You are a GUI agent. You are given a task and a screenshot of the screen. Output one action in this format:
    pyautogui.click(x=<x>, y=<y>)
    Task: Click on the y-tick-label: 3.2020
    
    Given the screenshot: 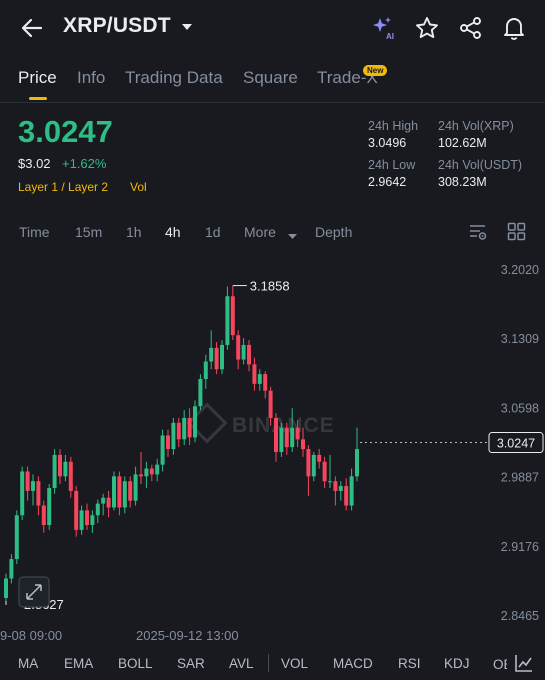 What is the action you would take?
    pyautogui.click(x=520, y=270)
    